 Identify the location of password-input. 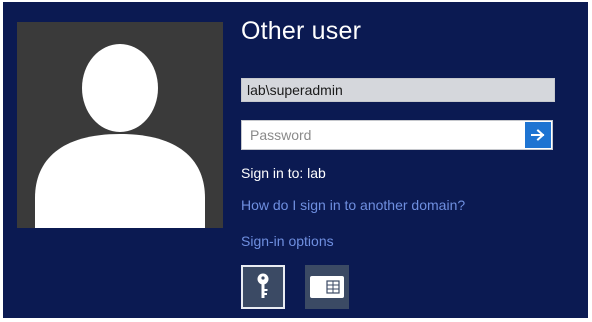
(382, 135).